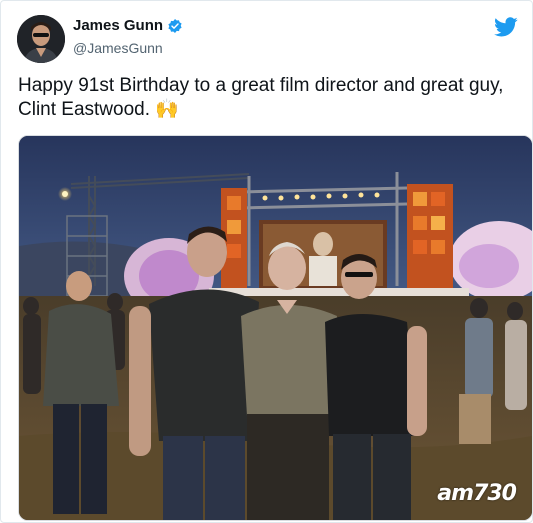 Image resolution: width=533 pixels, height=523 pixels. What do you see at coordinates (167, 109) in the screenshot?
I see `raised-hands-emoji: 🙌` at bounding box center [167, 109].